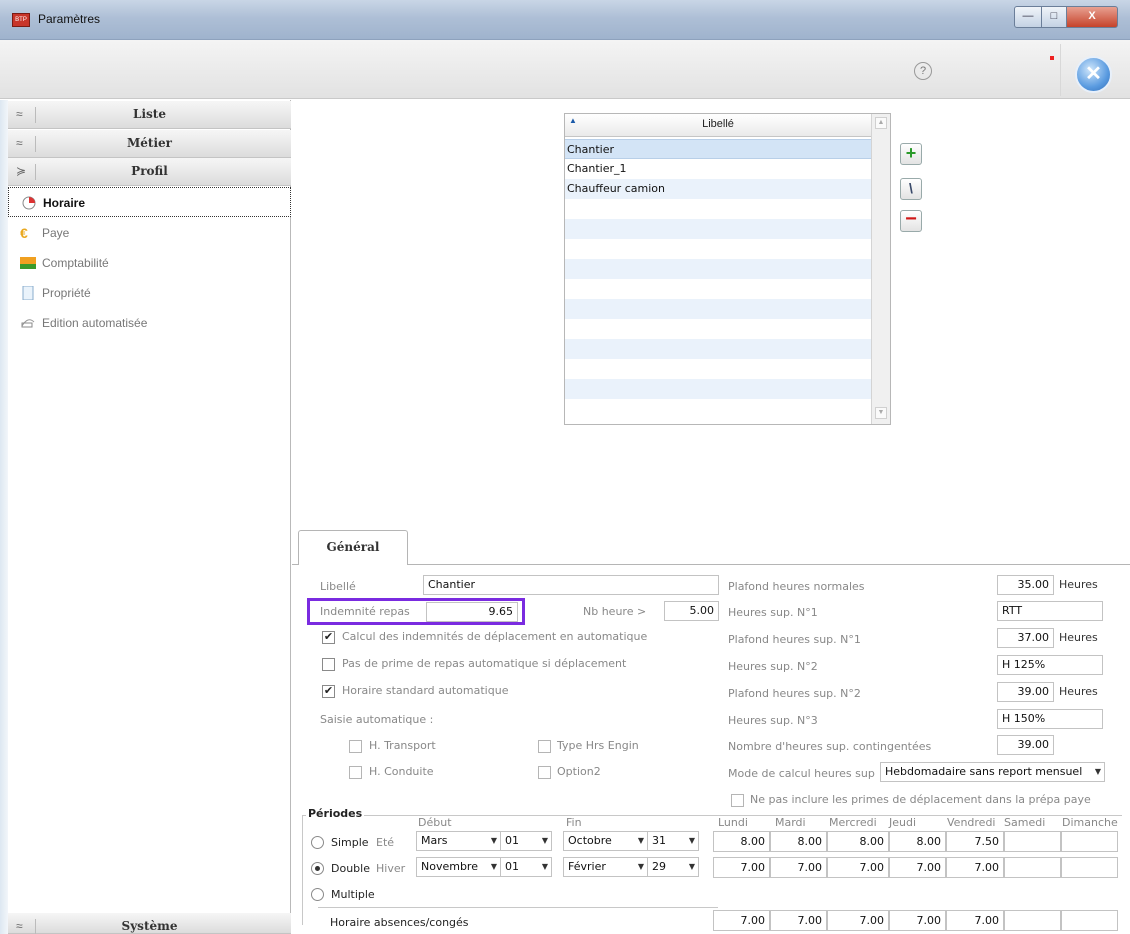 The width and height of the screenshot is (1130, 934). Describe the element at coordinates (691, 611) in the screenshot. I see `nb-heure-input: 5.00` at that location.